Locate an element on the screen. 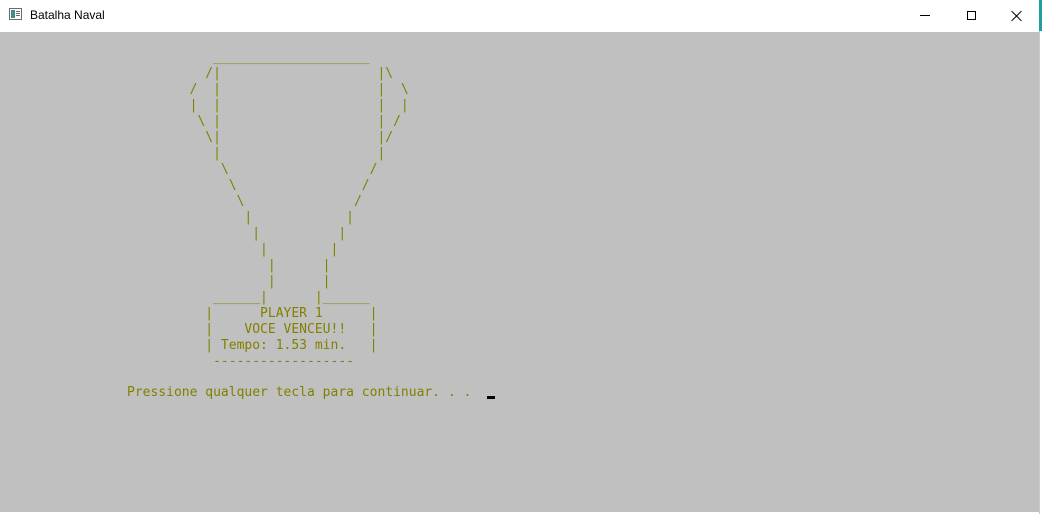 The image size is (1042, 514). window-title: Batalha Naval is located at coordinates (67, 15).